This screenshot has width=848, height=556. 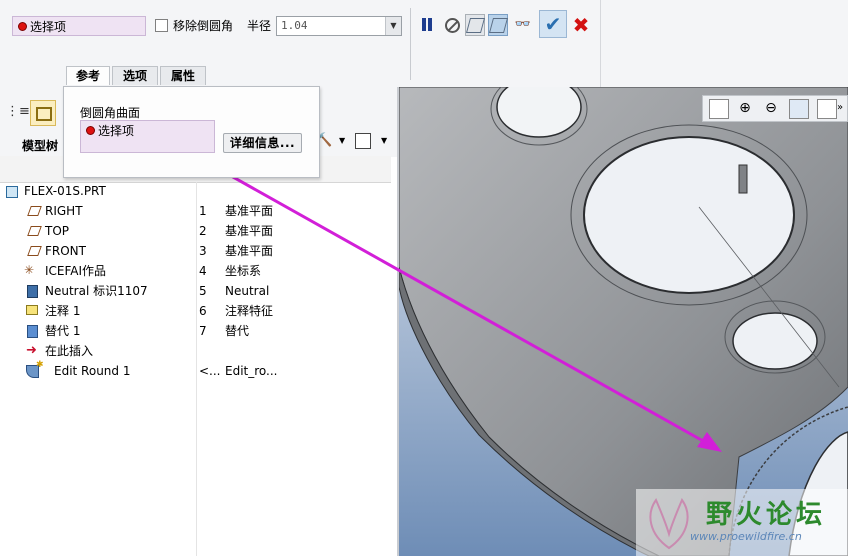 What do you see at coordinates (110, 113) in the screenshot?
I see `round-surfaces-label: 倒圆角曲面` at bounding box center [110, 113].